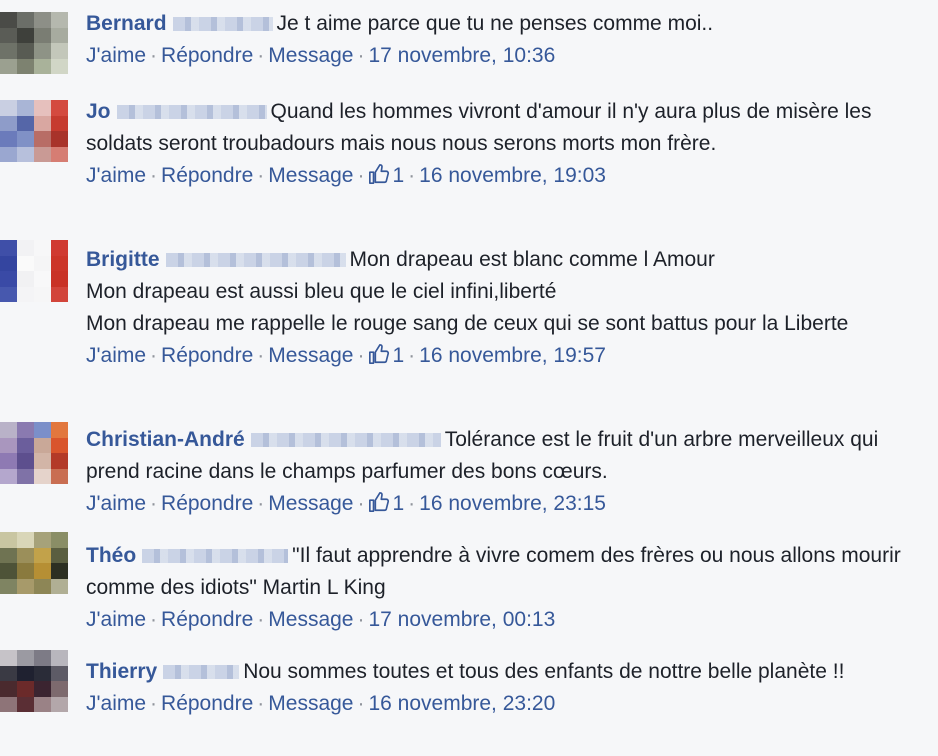 The width and height of the screenshot is (938, 756). What do you see at coordinates (461, 55) in the screenshot?
I see `timestamp: 17 novembre, 10:36` at bounding box center [461, 55].